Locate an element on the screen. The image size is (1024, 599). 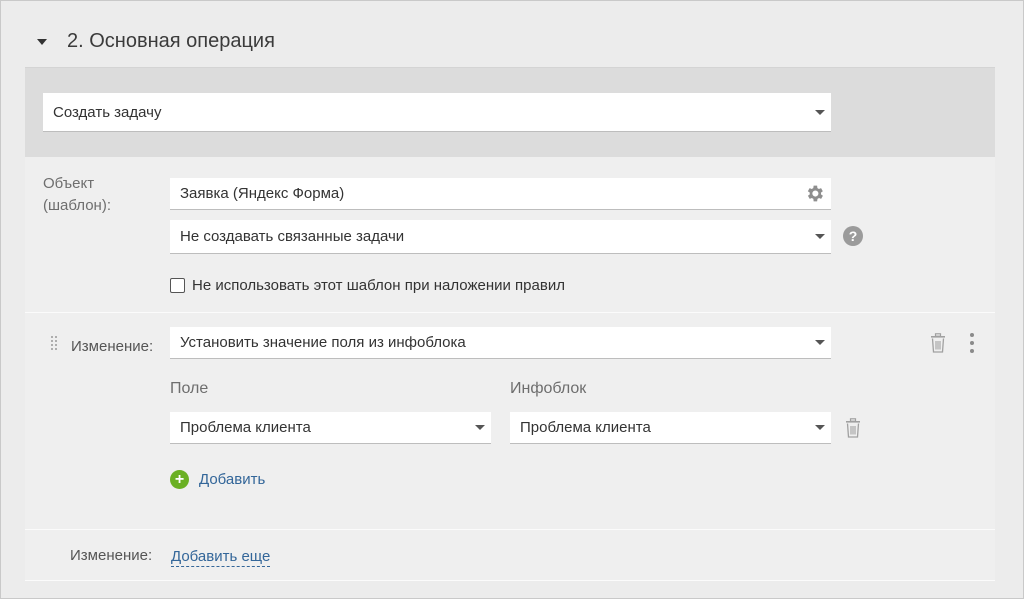
field-select: Проблема клиента is located at coordinates (330, 428).